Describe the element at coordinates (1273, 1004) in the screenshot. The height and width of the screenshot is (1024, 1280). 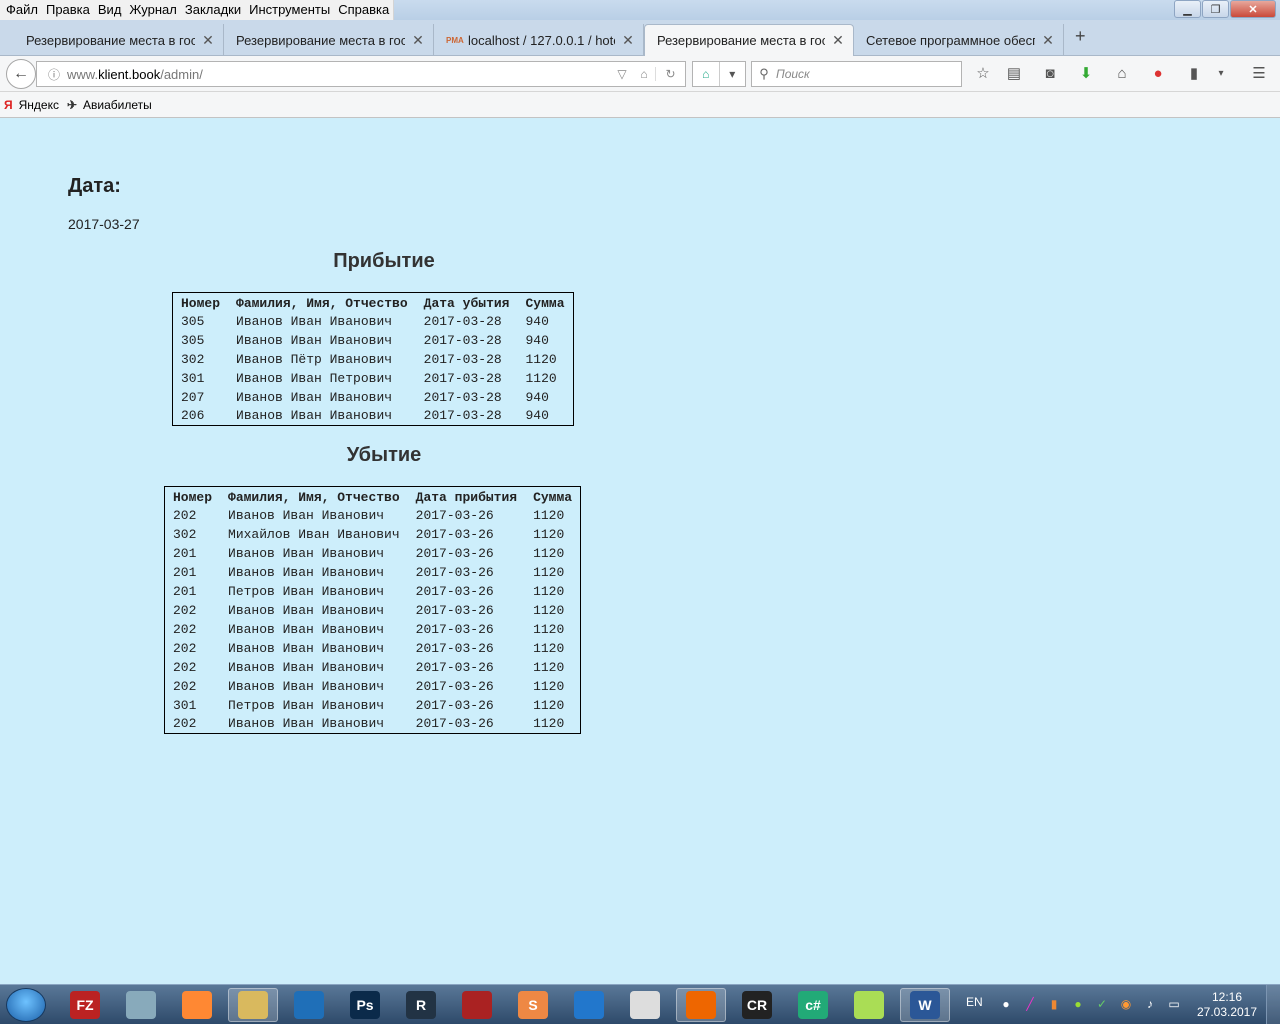
I see `show-desktop-button` at that location.